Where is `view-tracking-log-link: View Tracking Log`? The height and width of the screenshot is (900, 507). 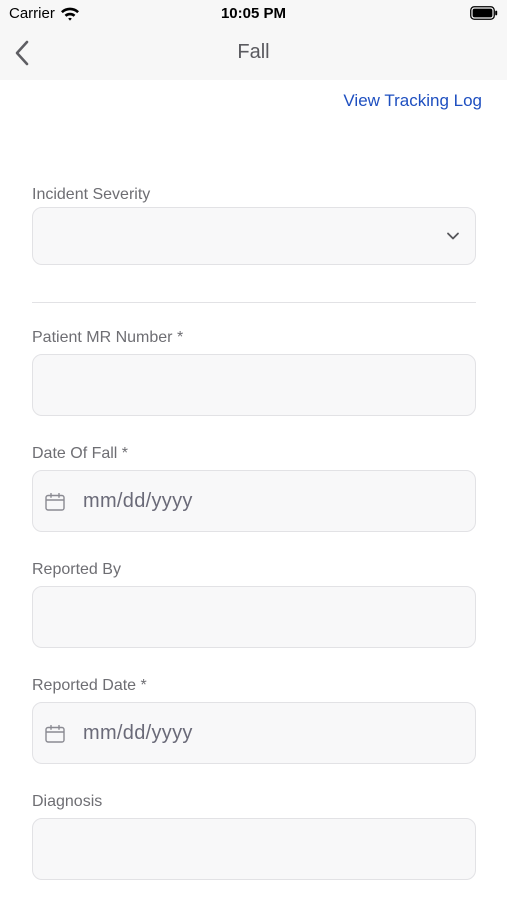
view-tracking-log-link: View Tracking Log is located at coordinates (412, 101).